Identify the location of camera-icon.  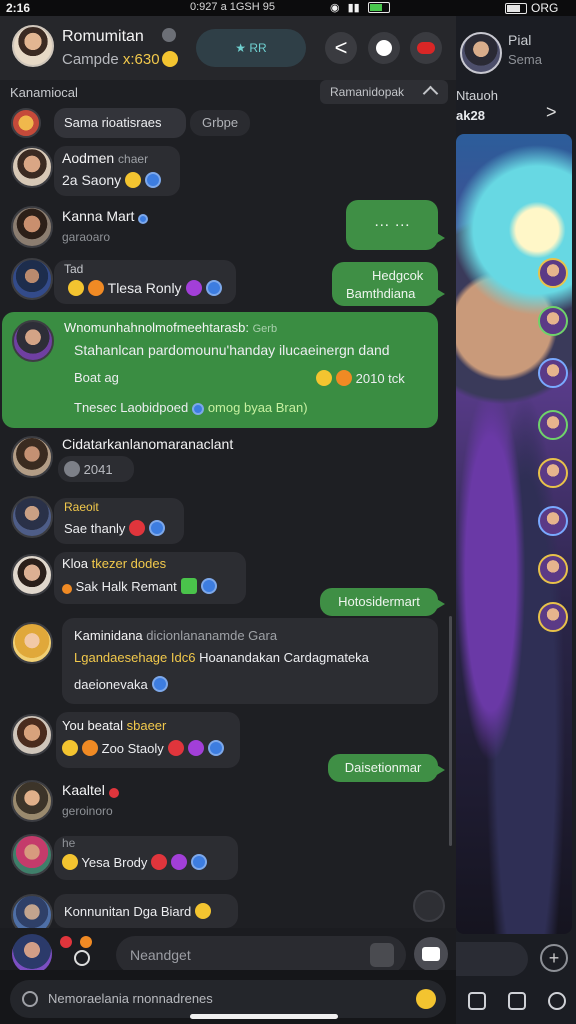
(431, 954).